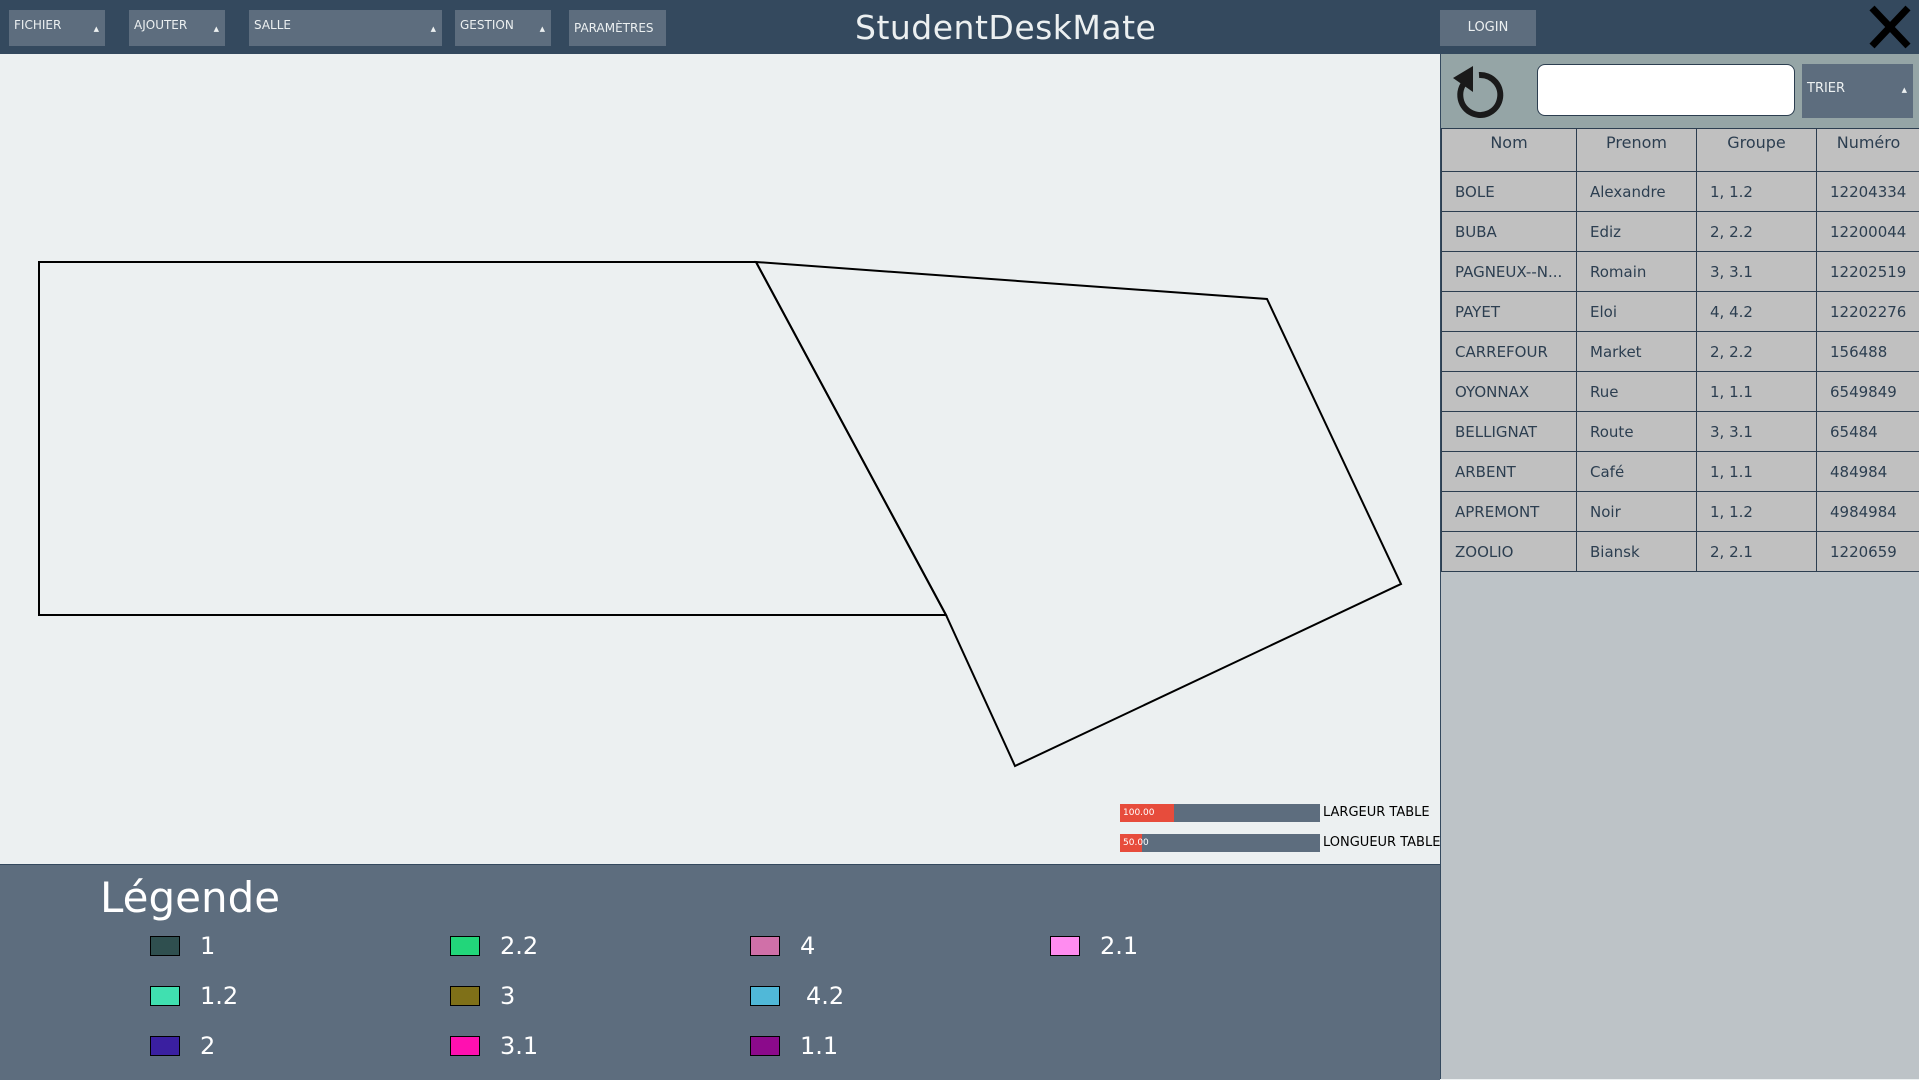  I want to click on menu-salle-label: SALLE, so click(272, 25).